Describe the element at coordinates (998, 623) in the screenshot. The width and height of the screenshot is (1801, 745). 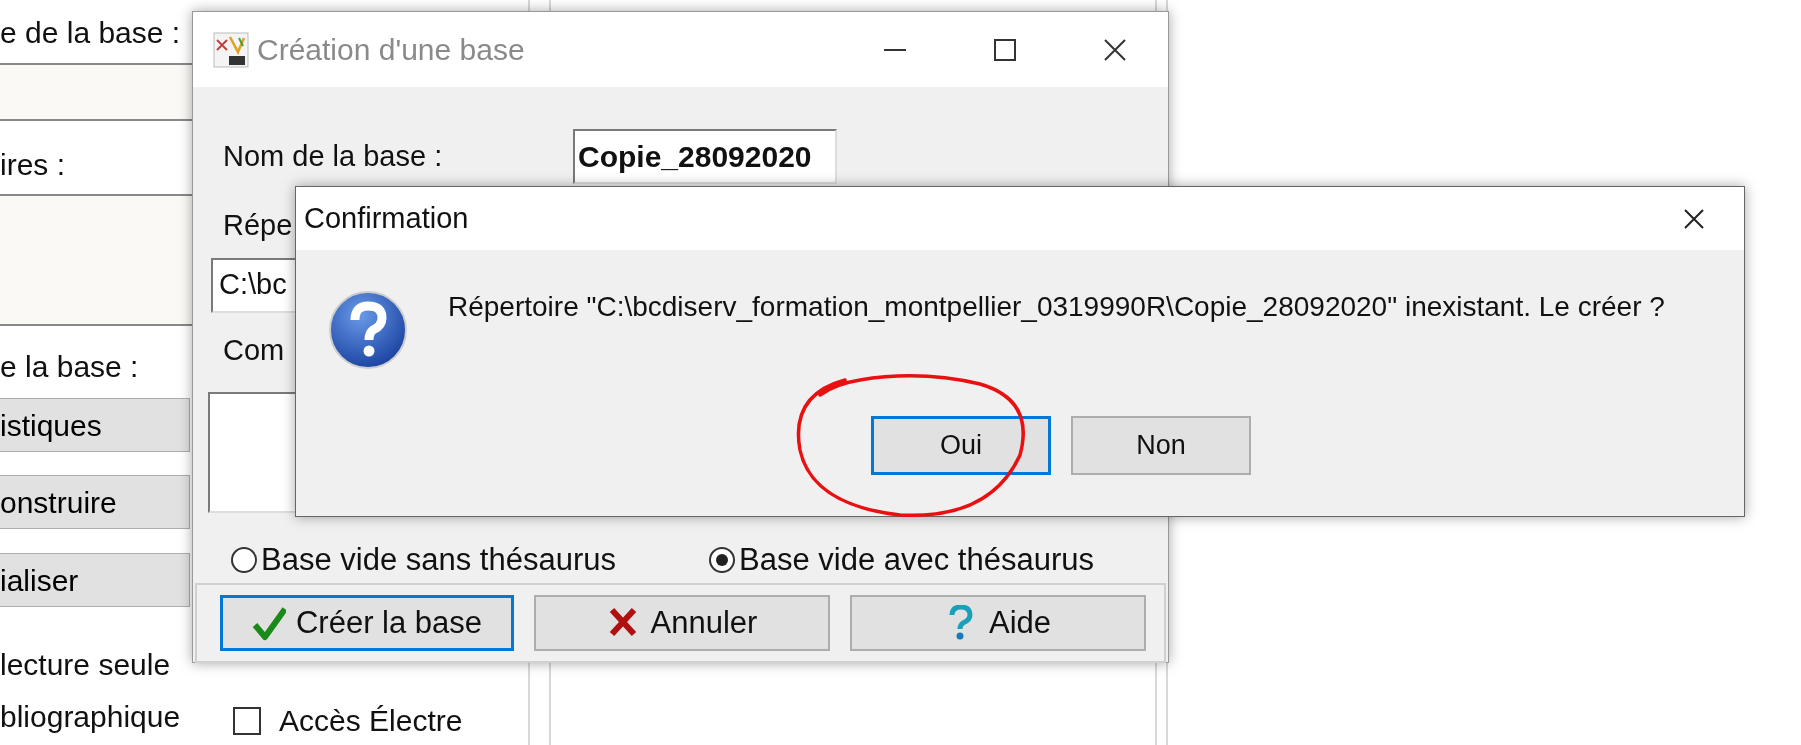
I see `dialog-button: Aide` at that location.